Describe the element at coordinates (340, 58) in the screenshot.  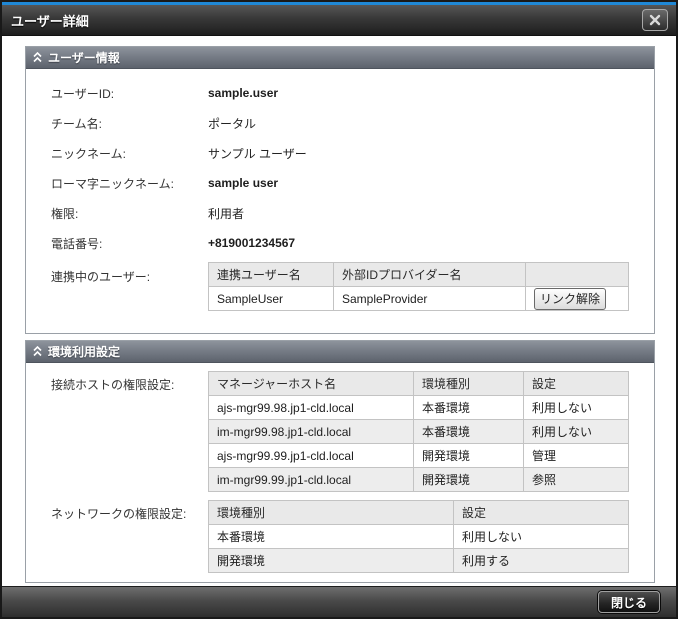
I see `user-info-section-header: ユーザー情報` at that location.